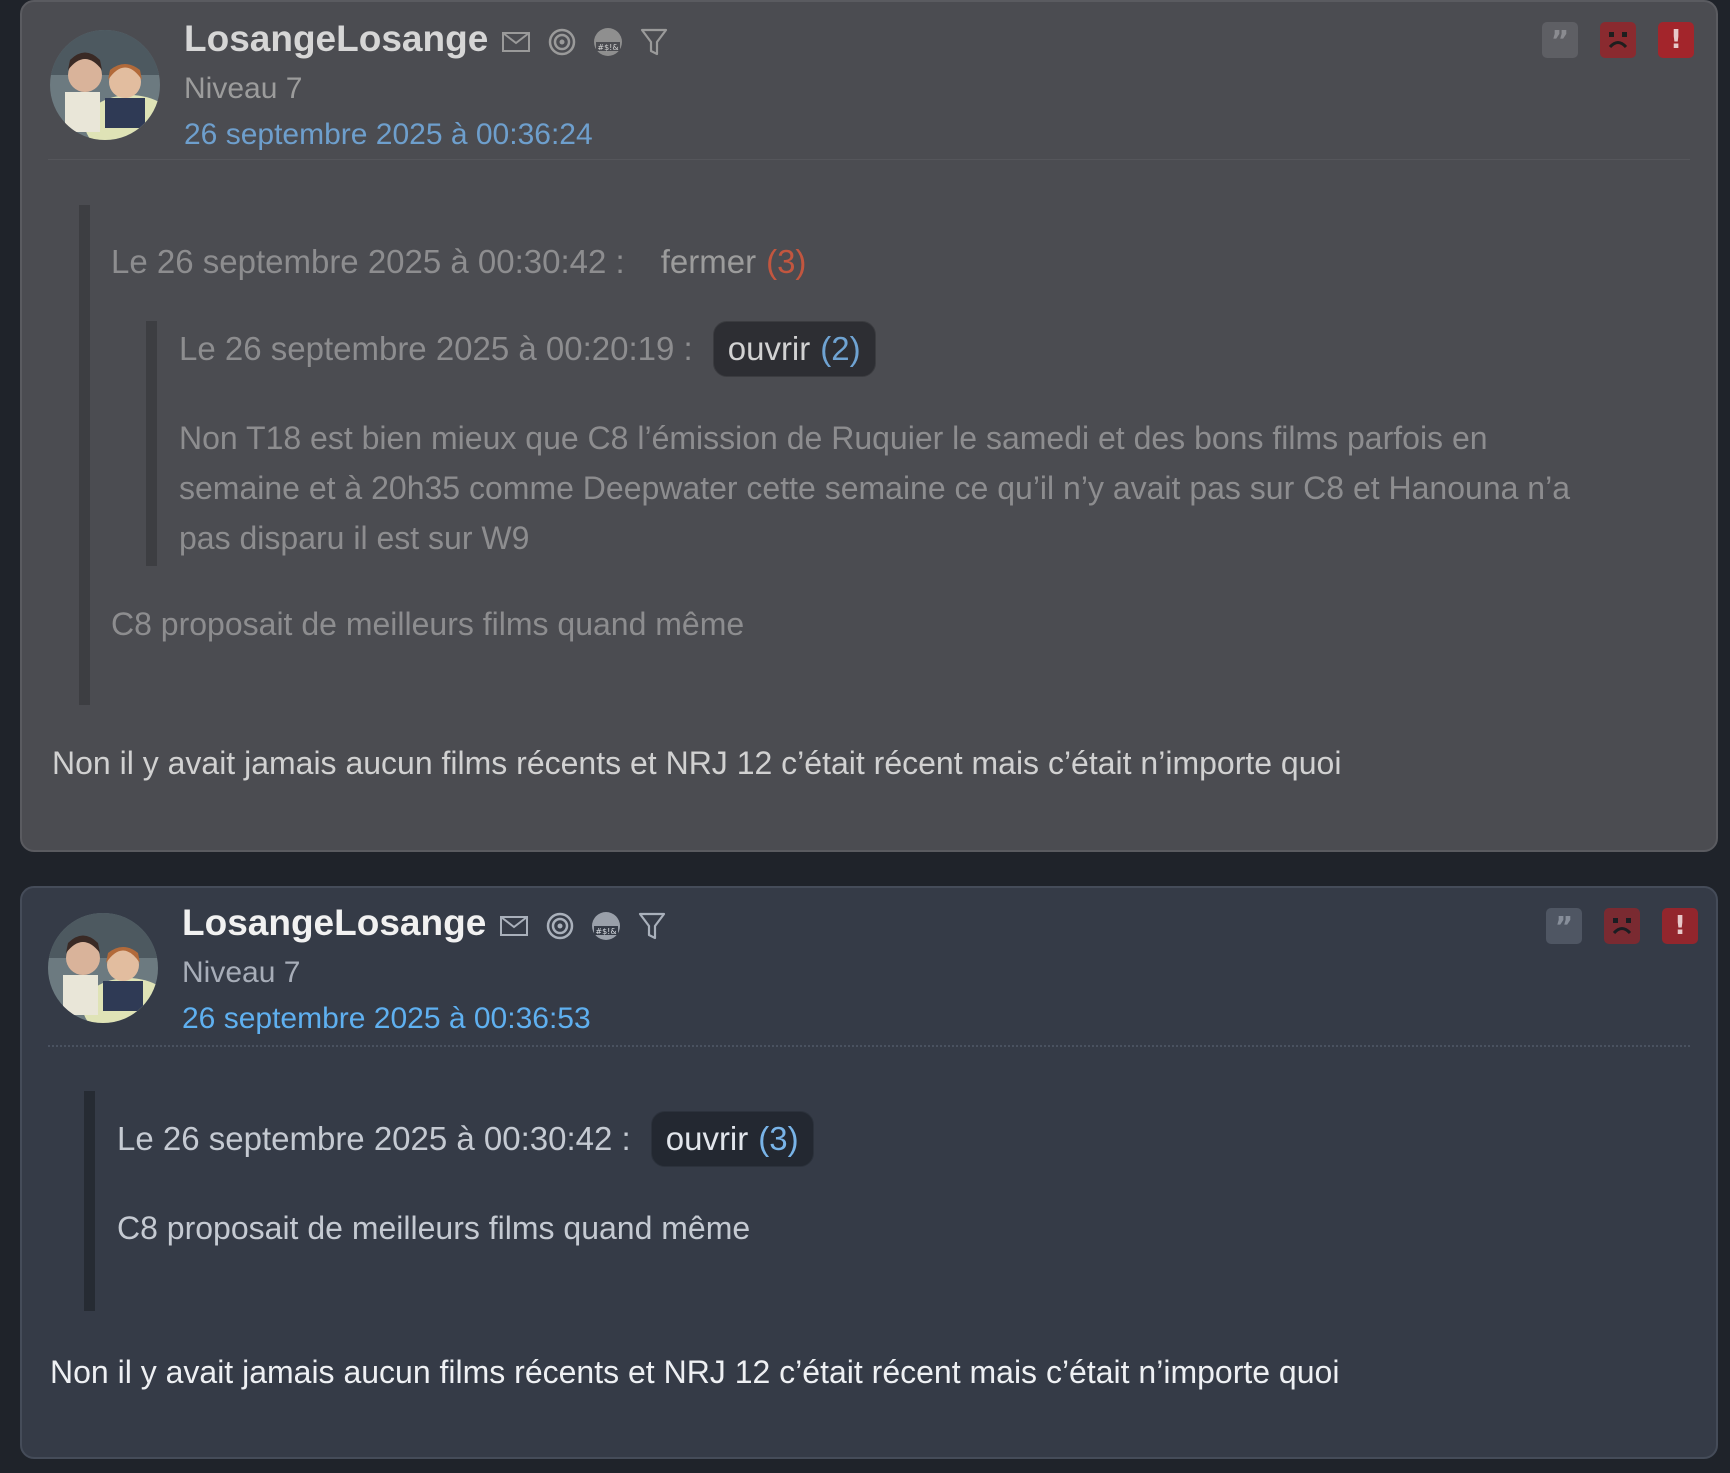 The image size is (1730, 1473). I want to click on nested-quote-toggle-button: ouvrir (2), so click(794, 349).